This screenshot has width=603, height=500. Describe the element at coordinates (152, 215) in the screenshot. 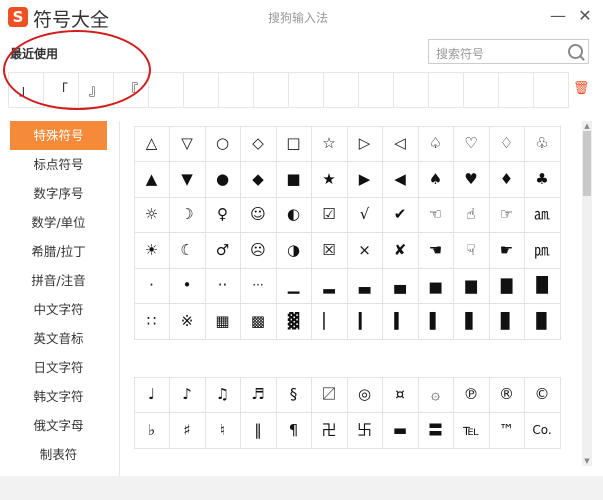

I see `symbol-cell: ☼` at that location.